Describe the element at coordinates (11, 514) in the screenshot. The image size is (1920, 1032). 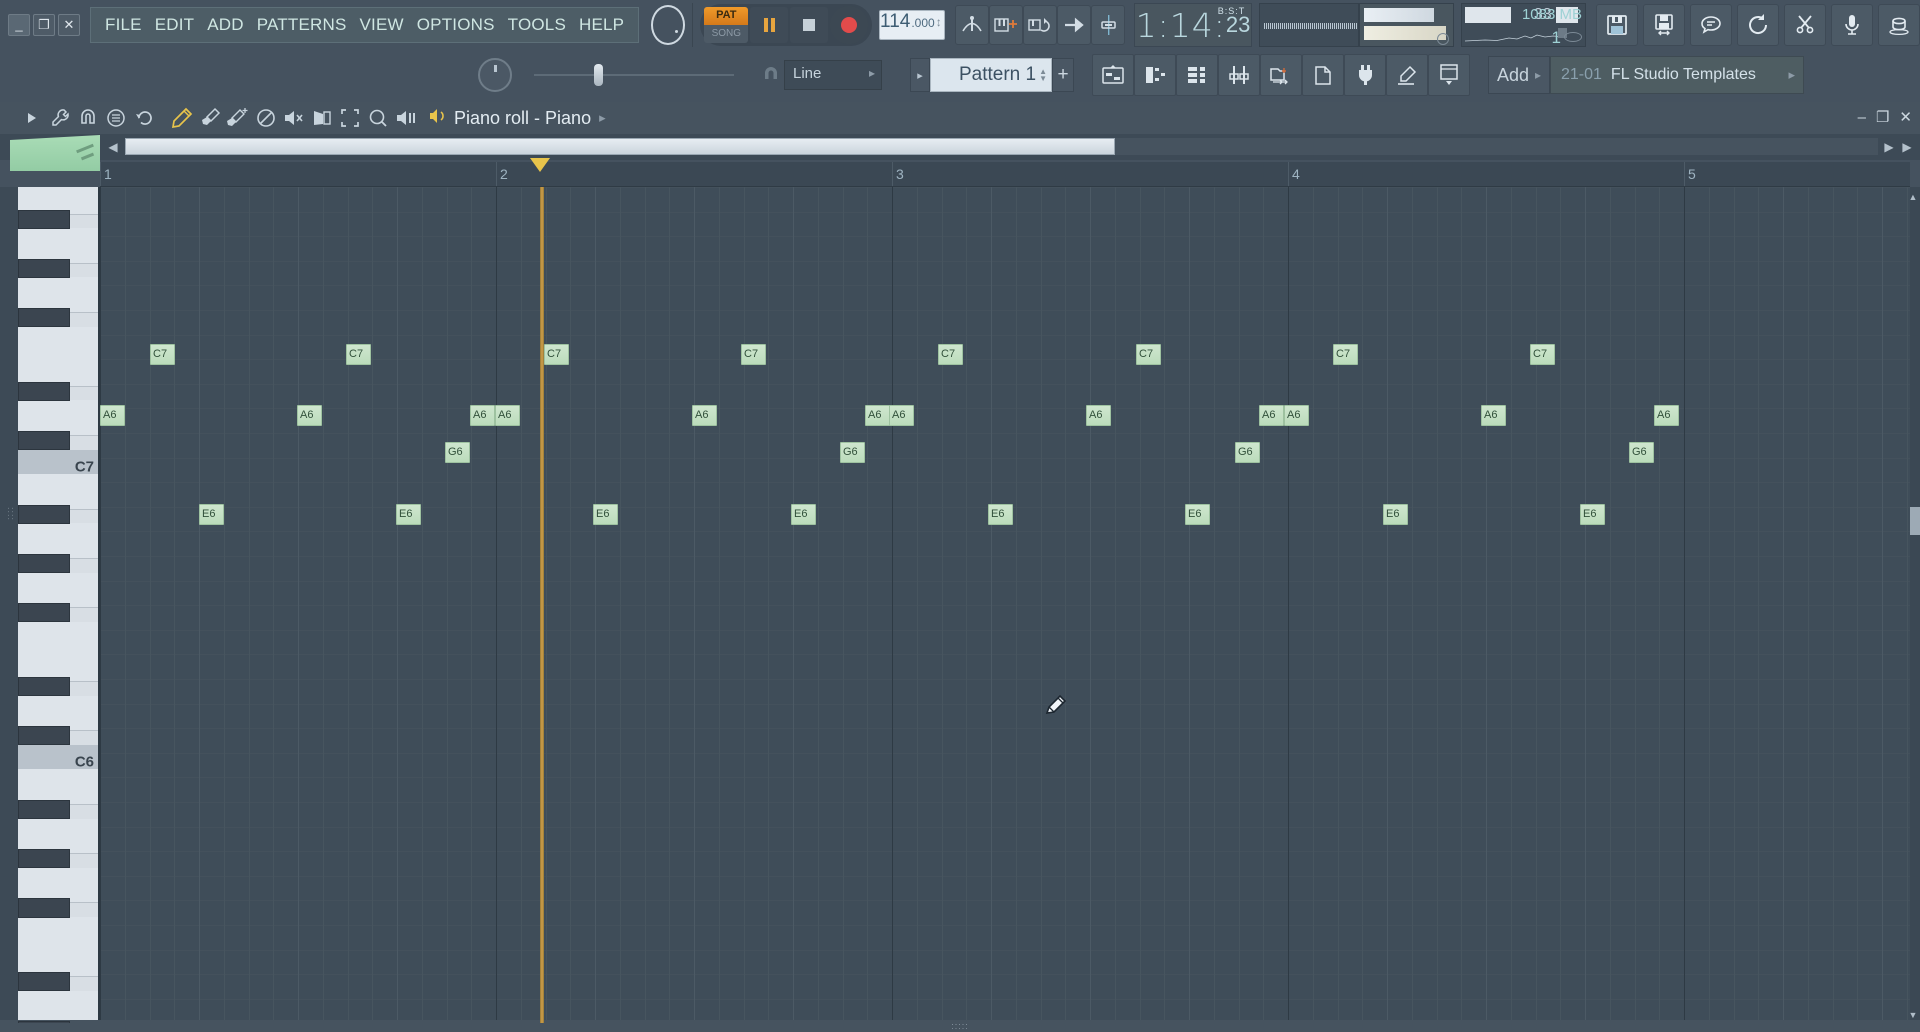
I see `gutter-grip-icon: ::::` at that location.